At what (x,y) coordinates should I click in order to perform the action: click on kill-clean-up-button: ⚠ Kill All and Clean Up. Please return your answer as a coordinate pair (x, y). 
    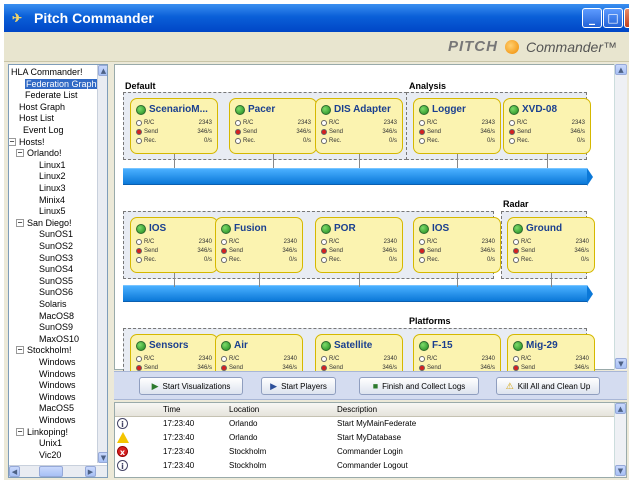
    Looking at the image, I should click on (548, 386).